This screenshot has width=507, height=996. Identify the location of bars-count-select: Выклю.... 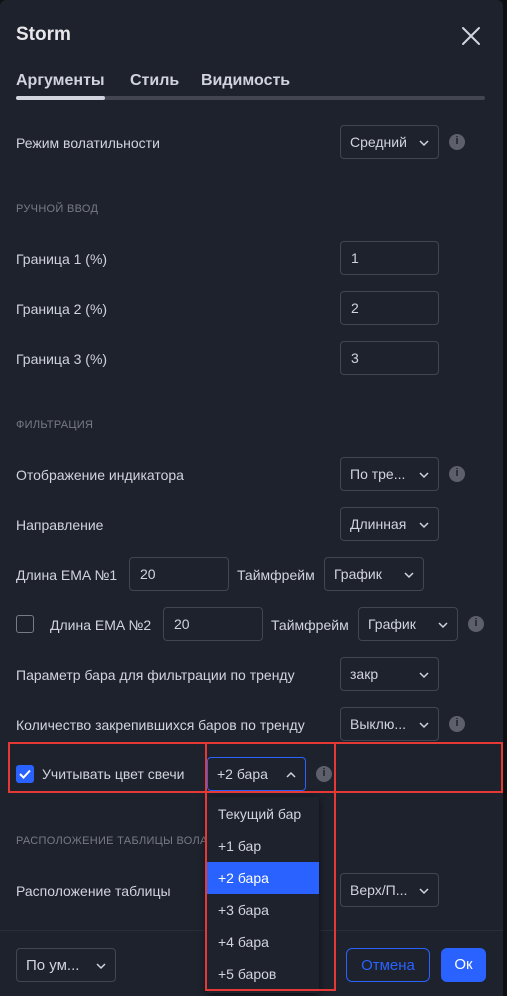
(389, 724).